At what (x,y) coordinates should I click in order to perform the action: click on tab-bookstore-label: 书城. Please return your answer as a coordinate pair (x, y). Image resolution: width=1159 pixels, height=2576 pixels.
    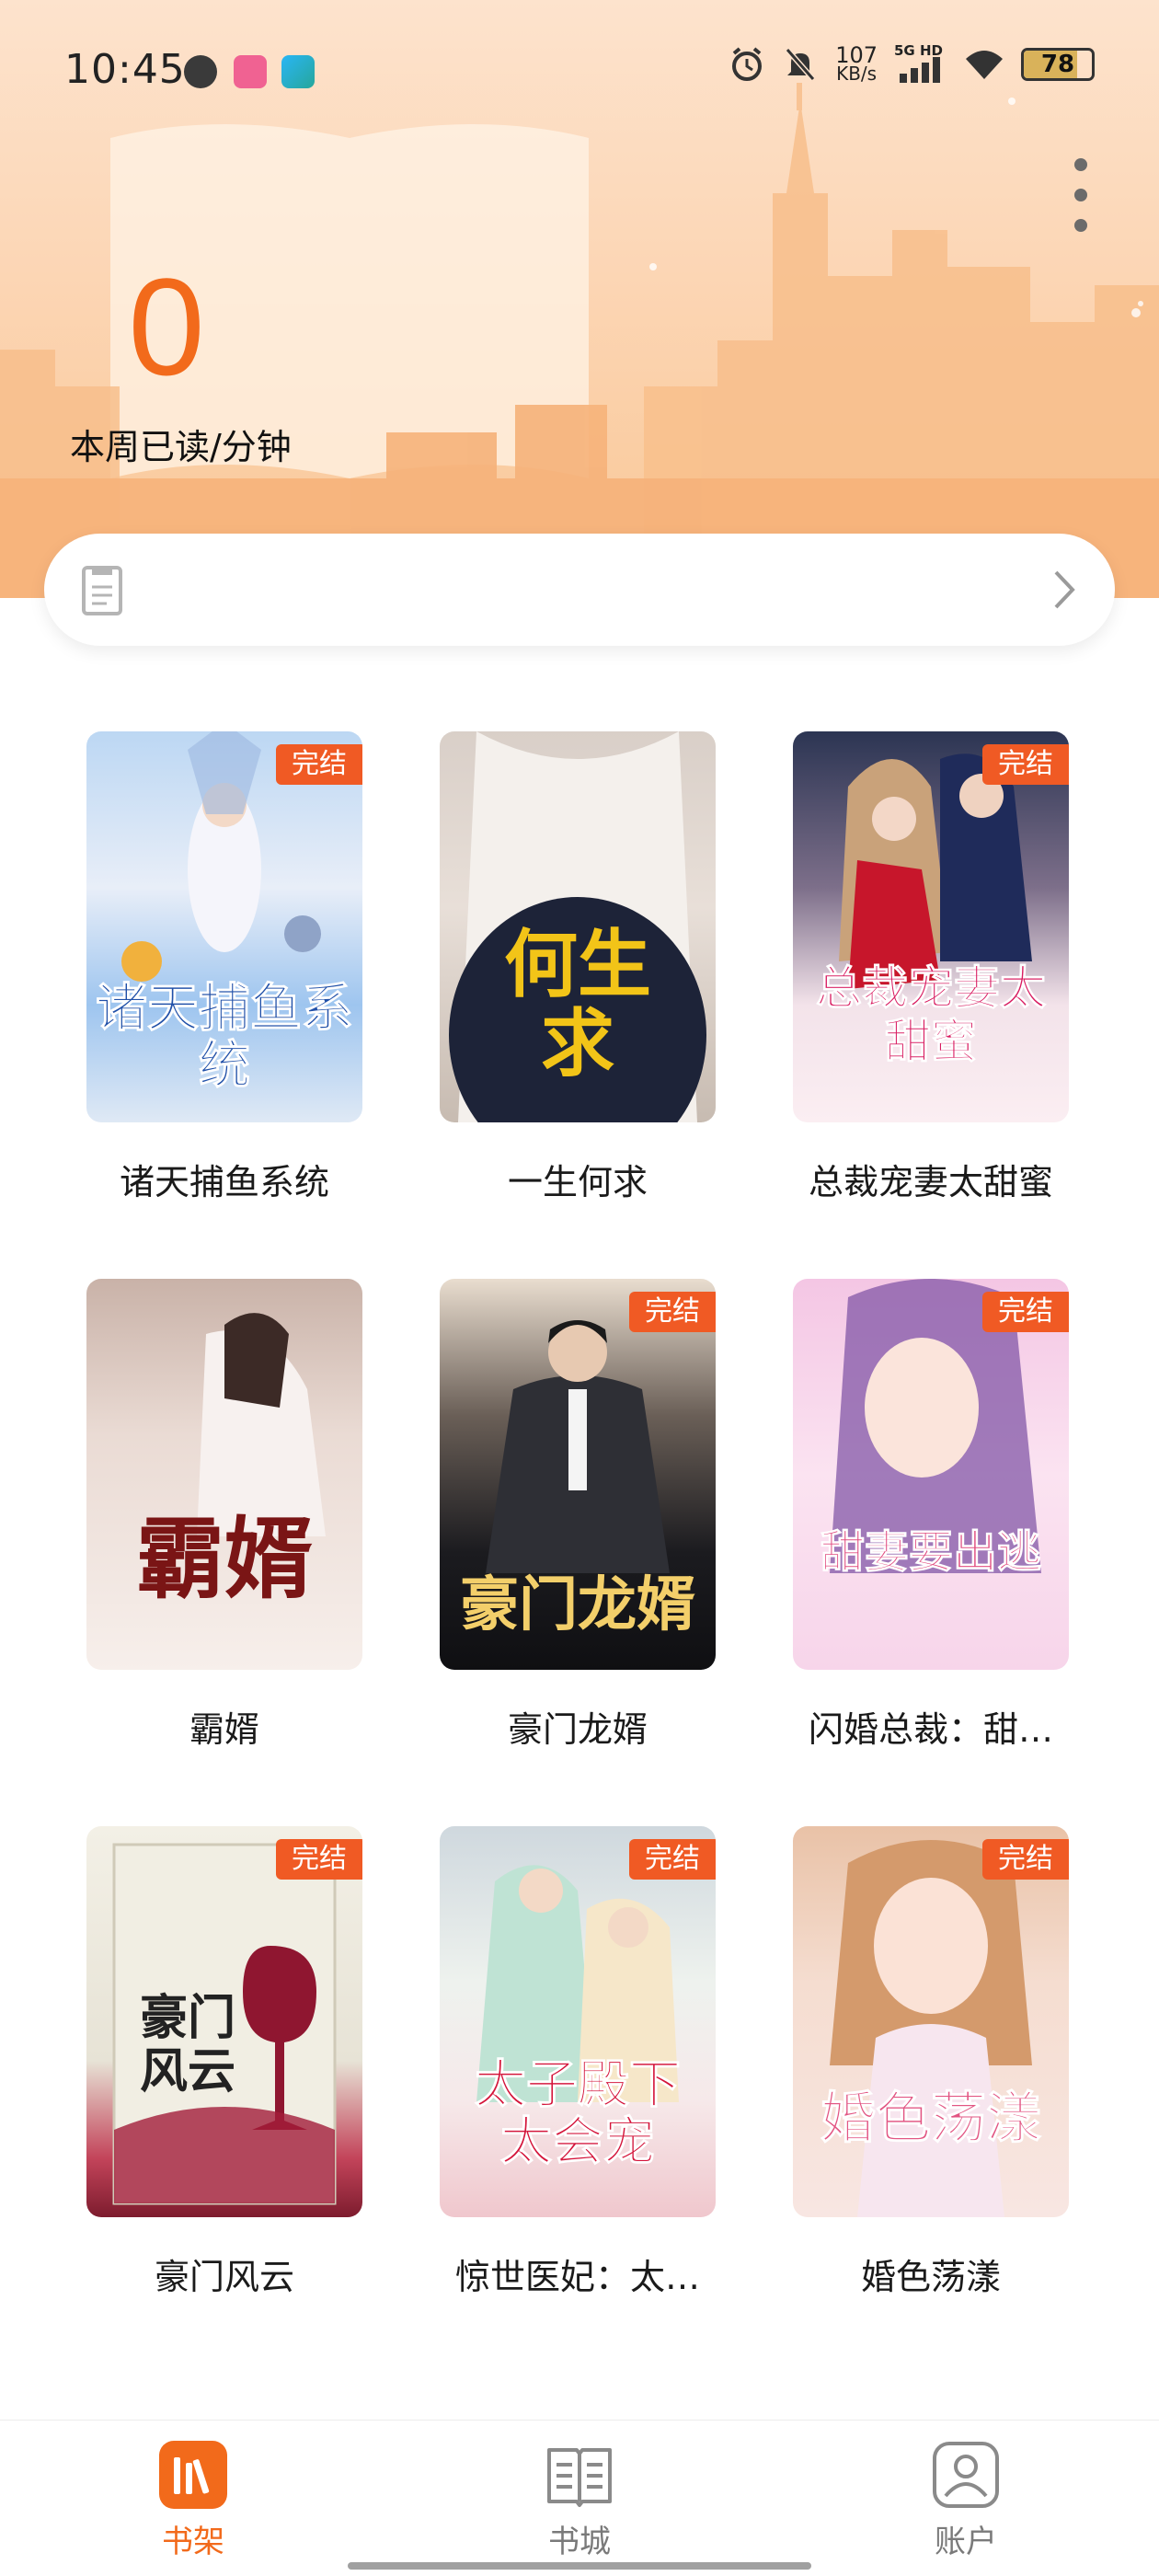
    Looking at the image, I should click on (579, 2542).